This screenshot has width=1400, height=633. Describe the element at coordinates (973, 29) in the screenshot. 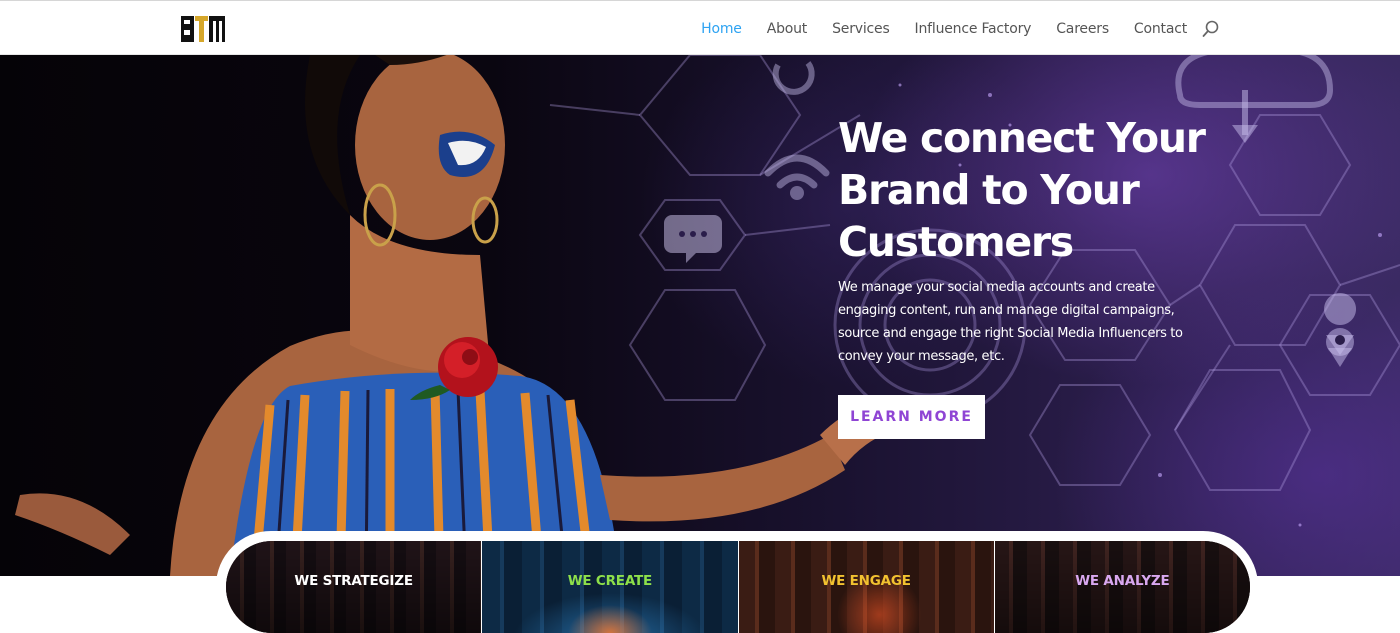

I see `nav-influence-factory: Influence Factory` at that location.